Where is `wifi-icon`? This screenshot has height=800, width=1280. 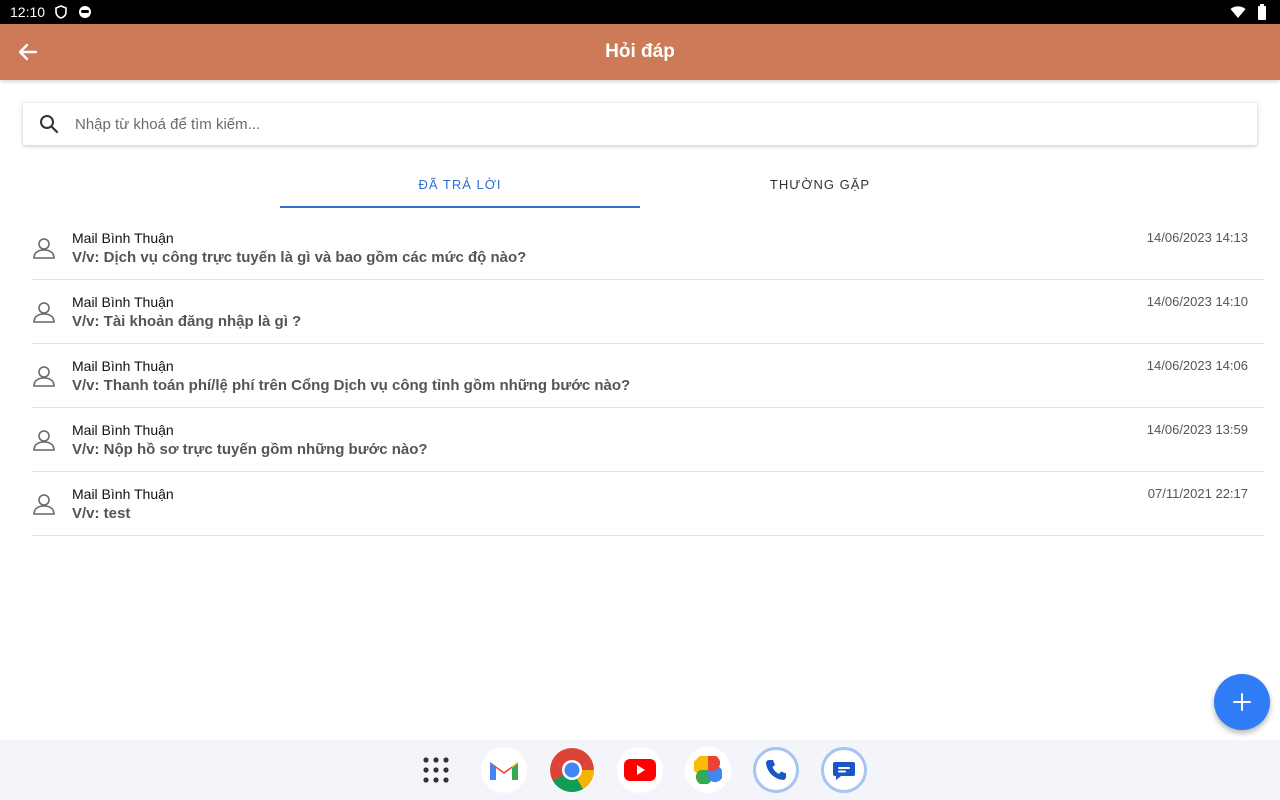
wifi-icon is located at coordinates (1238, 12).